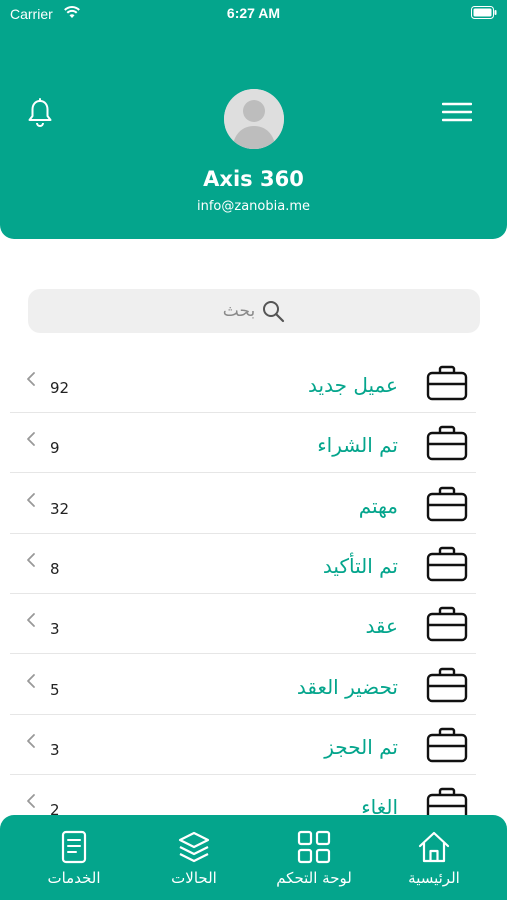 This screenshot has height=900, width=507. Describe the element at coordinates (314, 847) in the screenshot. I see `grid-icon` at that location.